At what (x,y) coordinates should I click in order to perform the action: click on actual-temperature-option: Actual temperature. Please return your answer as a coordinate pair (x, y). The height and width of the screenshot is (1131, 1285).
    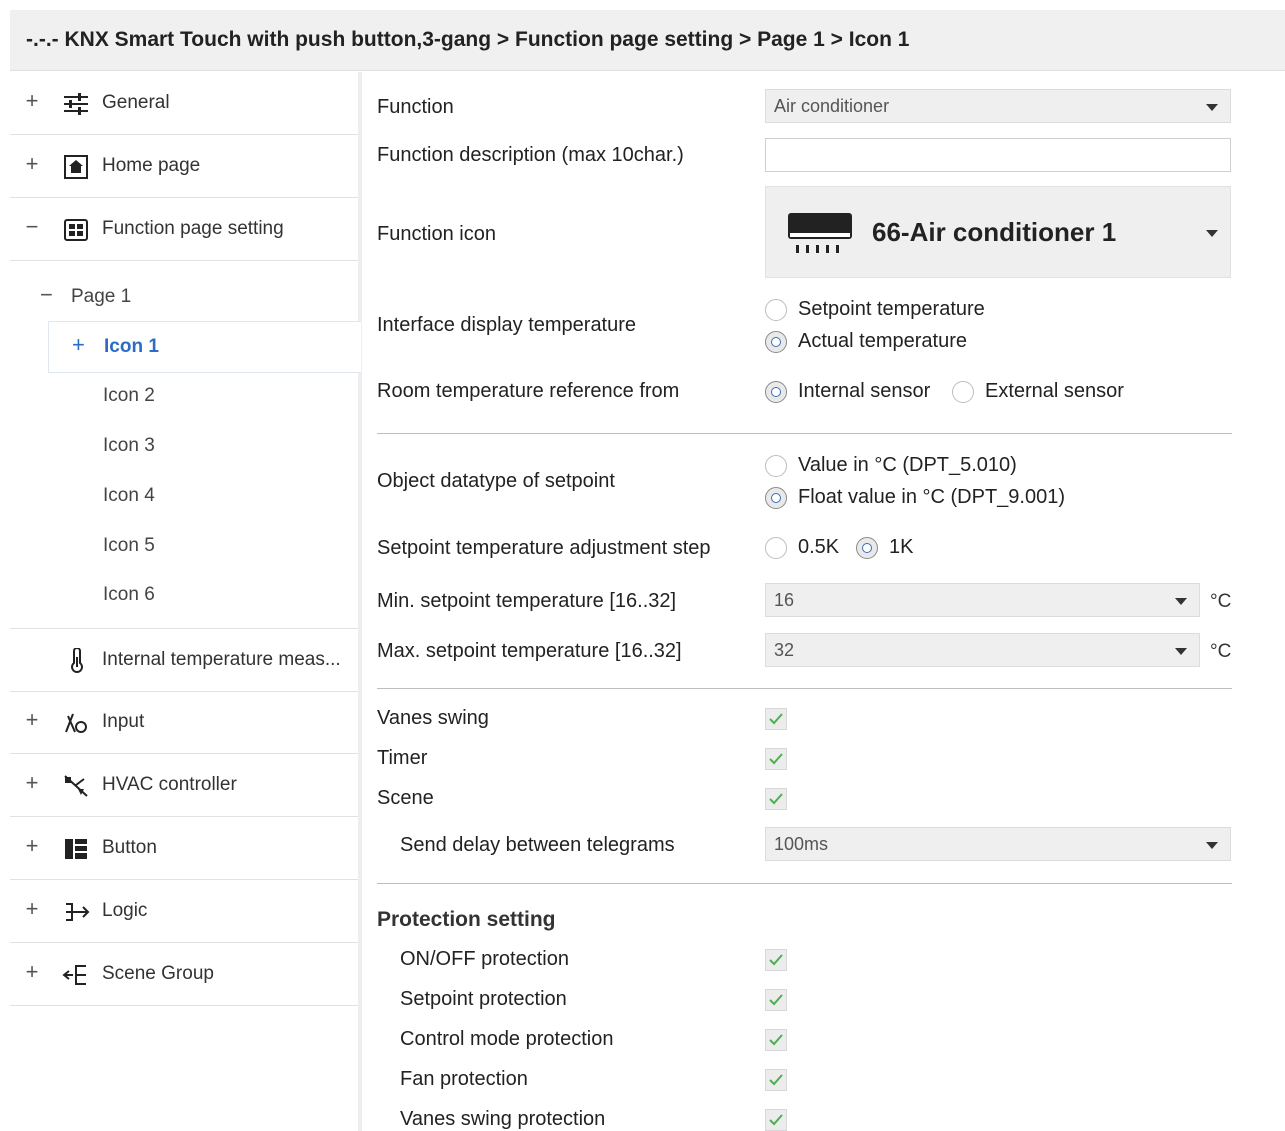
    Looking at the image, I should click on (882, 341).